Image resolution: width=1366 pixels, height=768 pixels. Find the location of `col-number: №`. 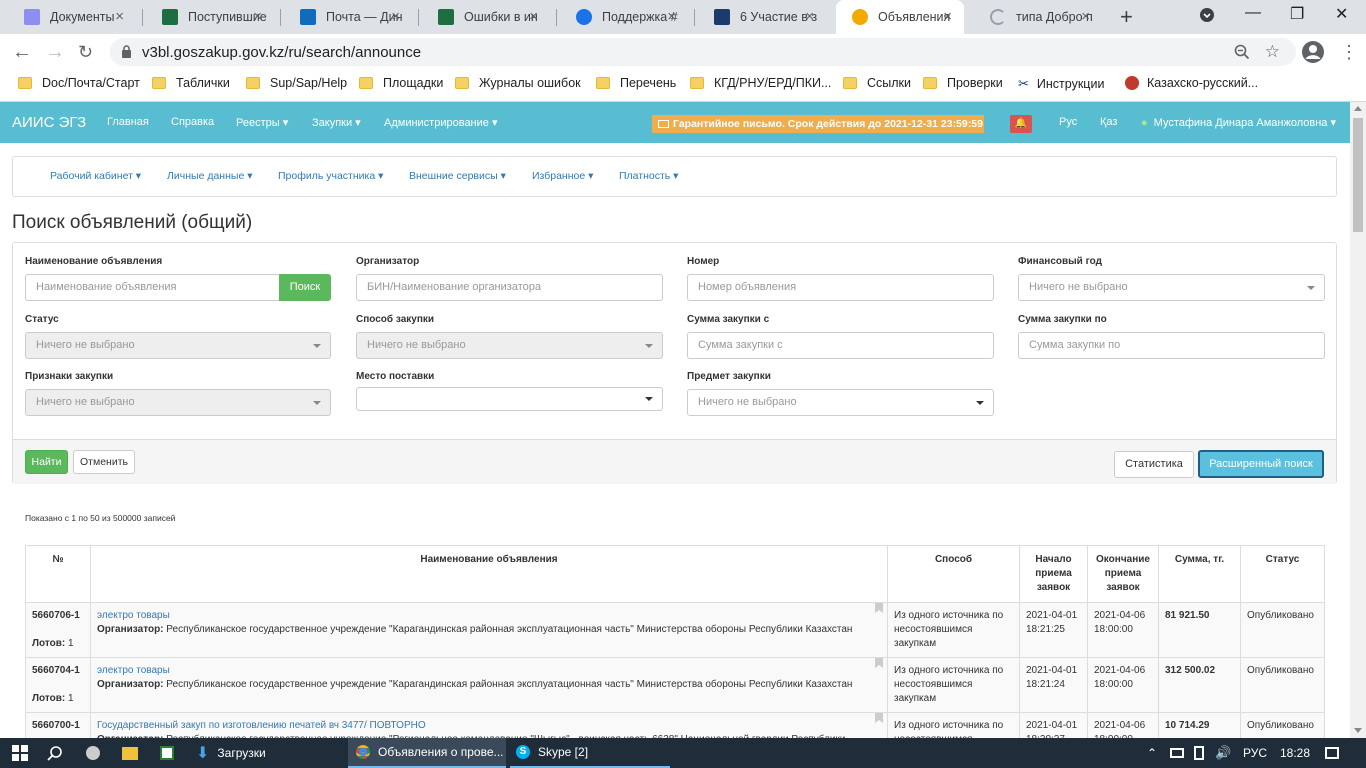

col-number: № is located at coordinates (58, 574).